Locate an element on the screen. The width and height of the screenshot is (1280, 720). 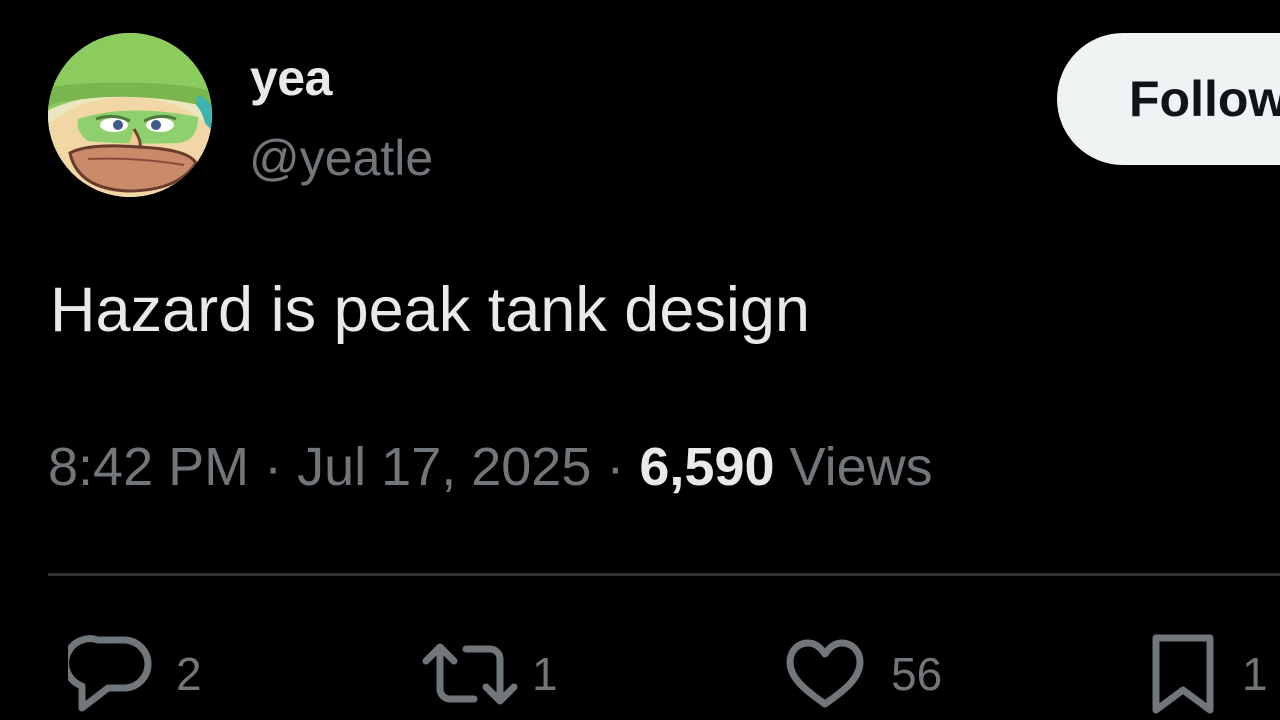
tweet-metadata: 8:42 PM · Jul 17, 2025 · 6,590 Views is located at coordinates (490, 467).